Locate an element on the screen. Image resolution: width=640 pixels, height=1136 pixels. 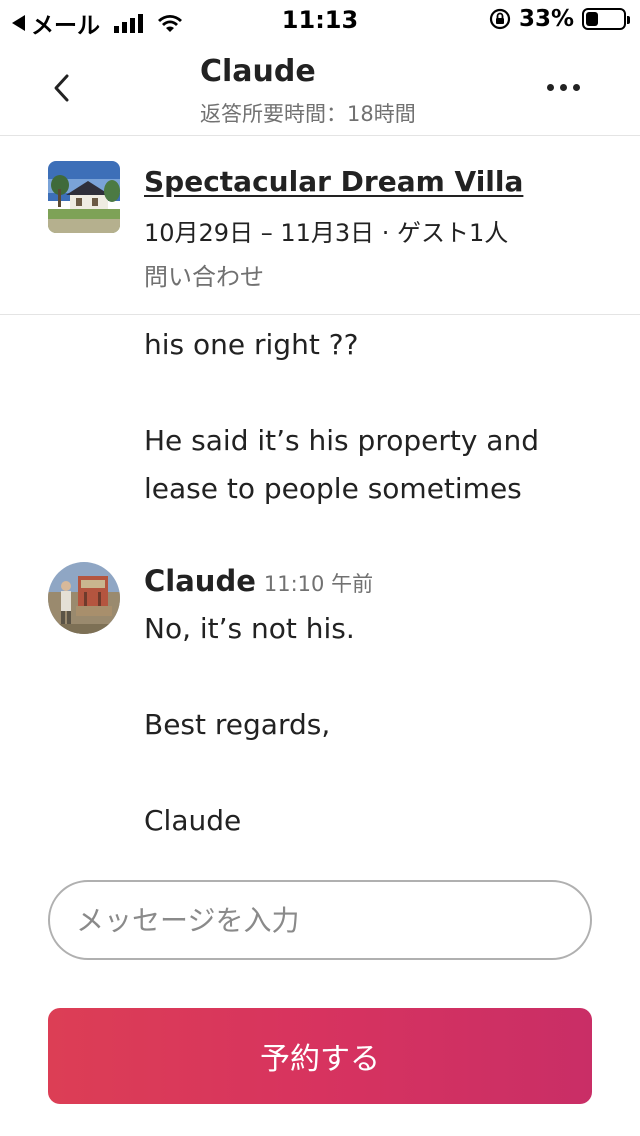
message-line: his one right ?? is located at coordinates (251, 344).